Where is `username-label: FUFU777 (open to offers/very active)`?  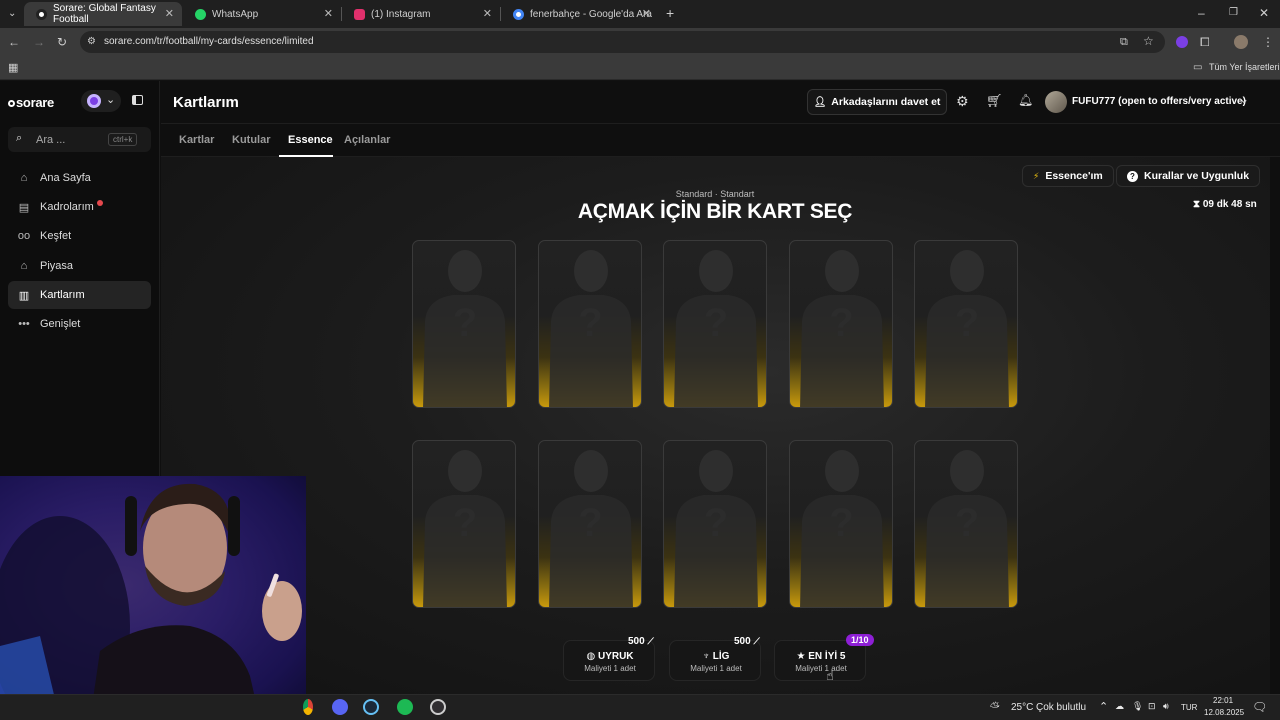 username-label: FUFU777 (open to offers/very active) is located at coordinates (1159, 101).